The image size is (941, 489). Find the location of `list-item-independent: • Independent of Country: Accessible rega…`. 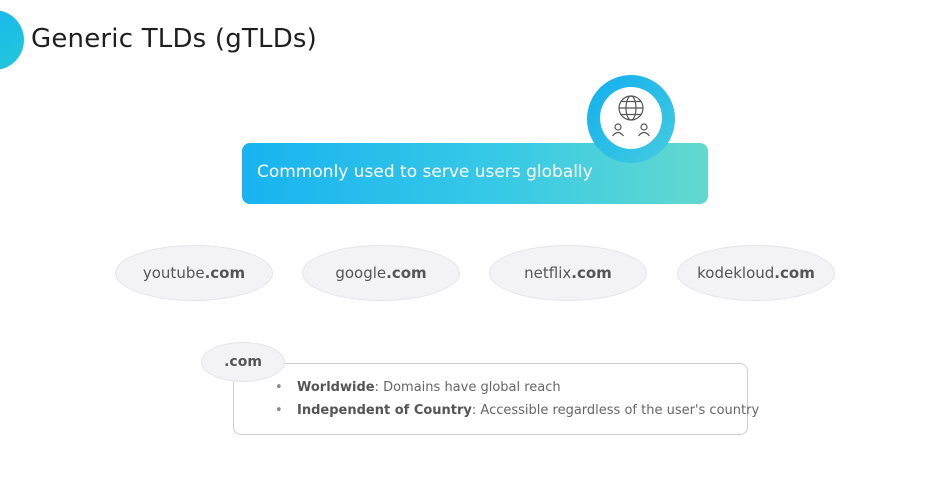

list-item-independent: • Independent of Country: Accessible rega… is located at coordinates (517, 410).